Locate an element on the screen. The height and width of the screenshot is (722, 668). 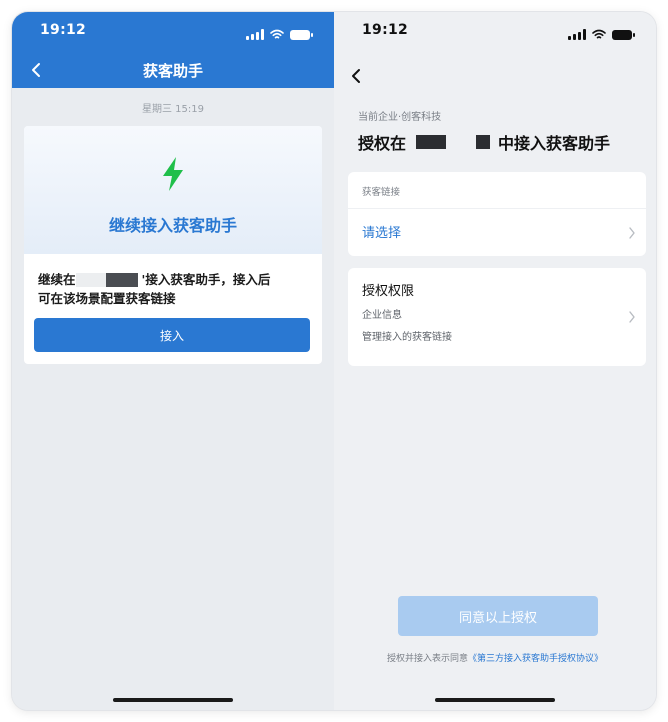
permission-title: 授权权限 is located at coordinates (388, 291).